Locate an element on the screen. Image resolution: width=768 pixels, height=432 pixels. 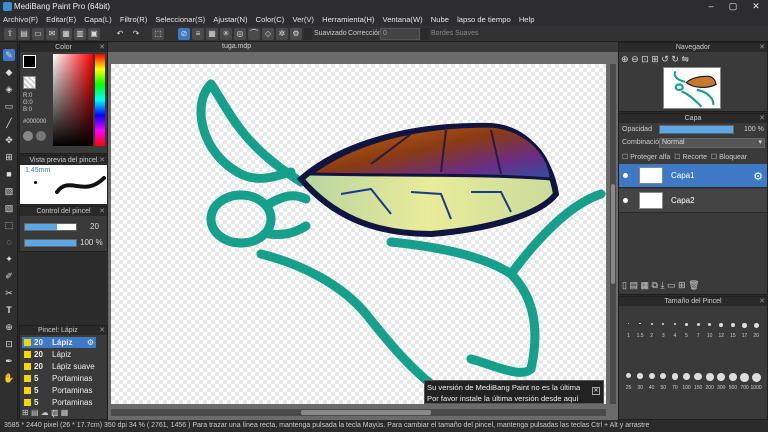
zoom-in-icon: ⊕ is located at coordinates (625, 59).